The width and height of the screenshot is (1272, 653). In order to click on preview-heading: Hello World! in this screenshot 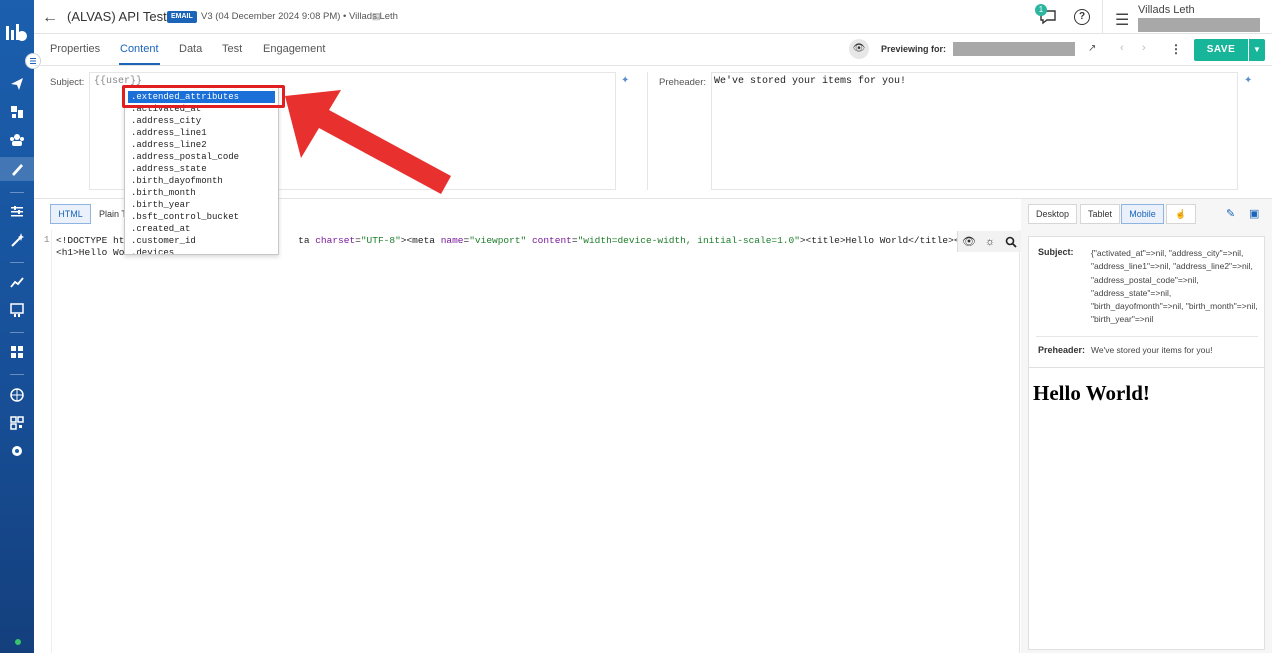, I will do `click(1091, 393)`.